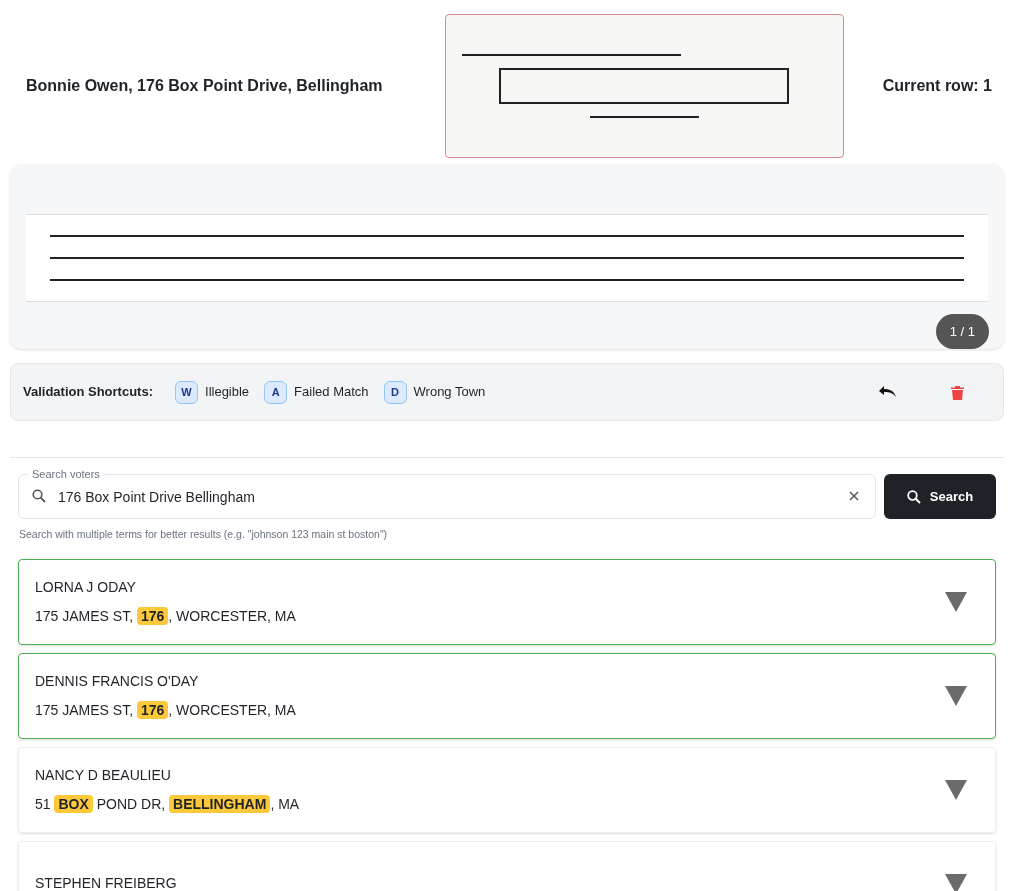  I want to click on current-row-text: Current row: 1, so click(937, 86).